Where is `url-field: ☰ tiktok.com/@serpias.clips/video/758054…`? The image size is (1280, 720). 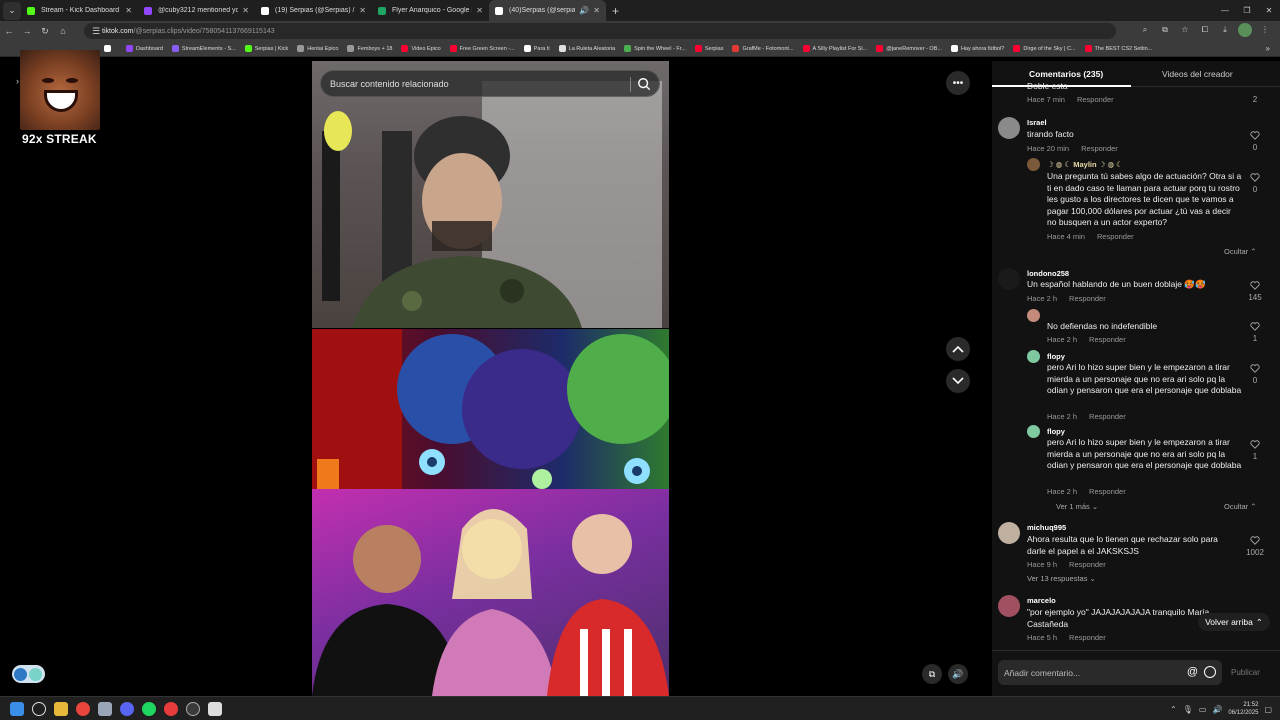 url-field: ☰ tiktok.com/@serpias.clips/video/758054… is located at coordinates (600, 31).